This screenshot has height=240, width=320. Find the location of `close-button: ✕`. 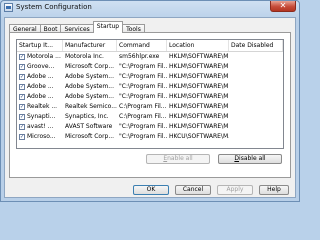

close-button: ✕ is located at coordinates (283, 6).